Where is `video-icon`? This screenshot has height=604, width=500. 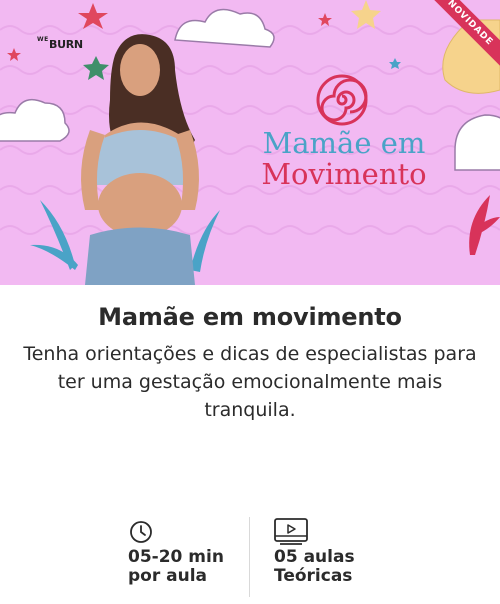
video-icon is located at coordinates (291, 532).